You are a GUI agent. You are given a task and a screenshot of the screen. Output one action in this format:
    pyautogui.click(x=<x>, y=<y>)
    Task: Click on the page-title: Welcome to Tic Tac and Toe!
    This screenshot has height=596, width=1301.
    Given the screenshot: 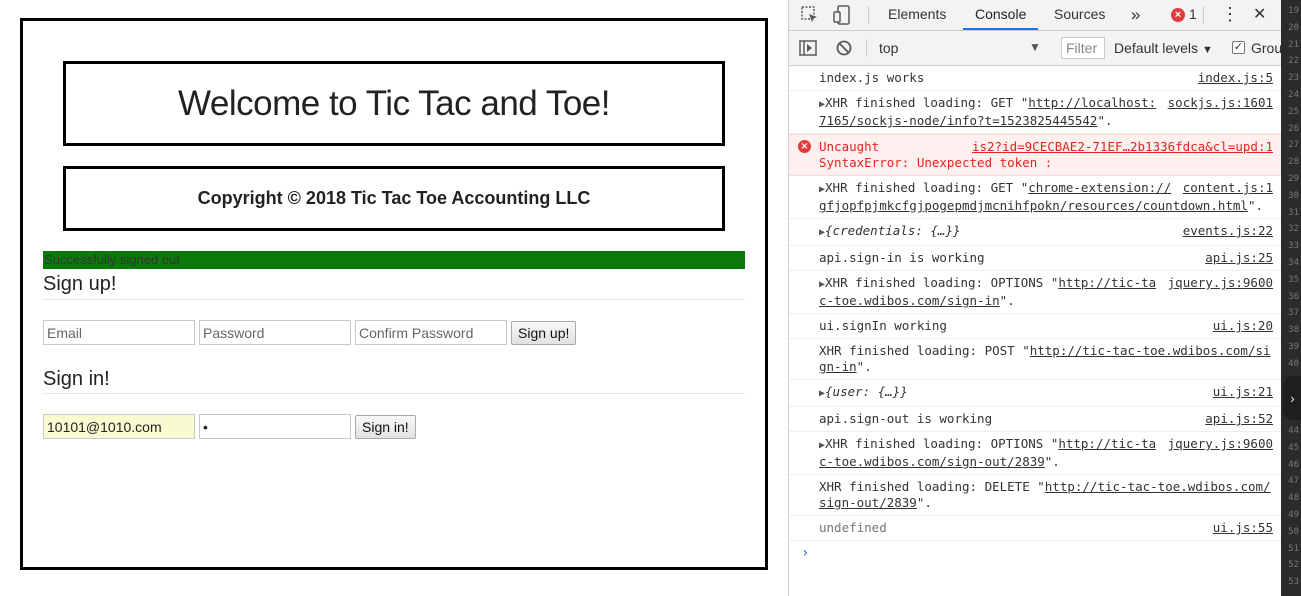 What is the action you would take?
    pyautogui.click(x=394, y=103)
    